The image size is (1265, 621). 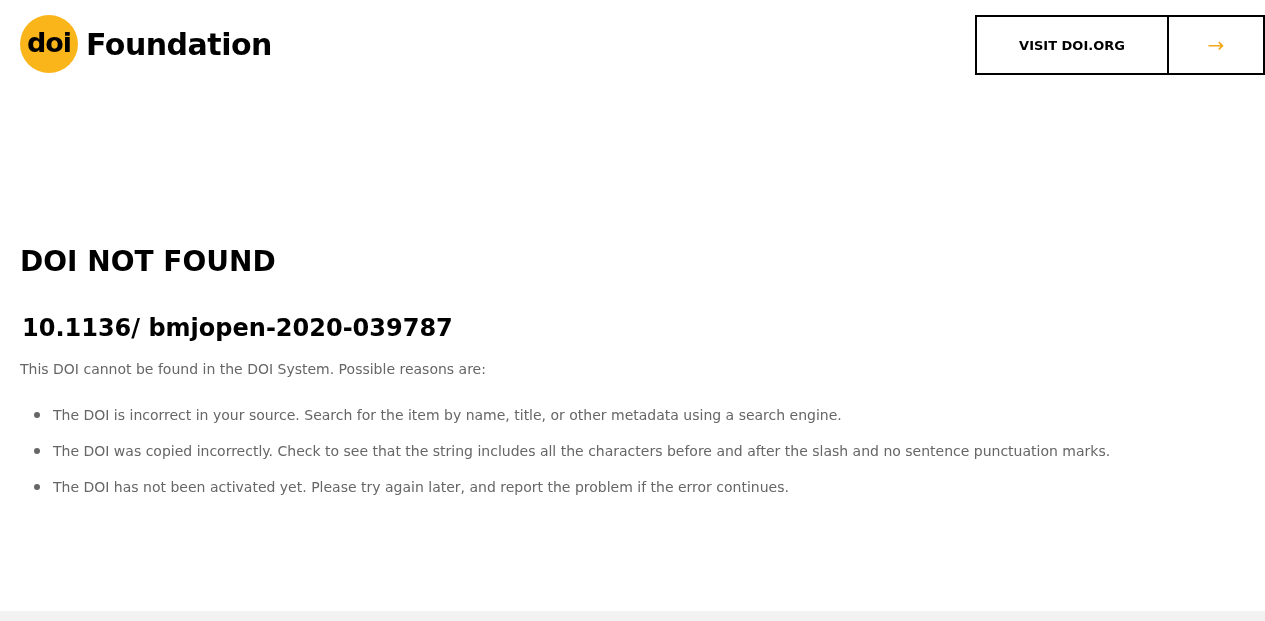 What do you see at coordinates (179, 44) in the screenshot?
I see `logo-text: Foundation` at bounding box center [179, 44].